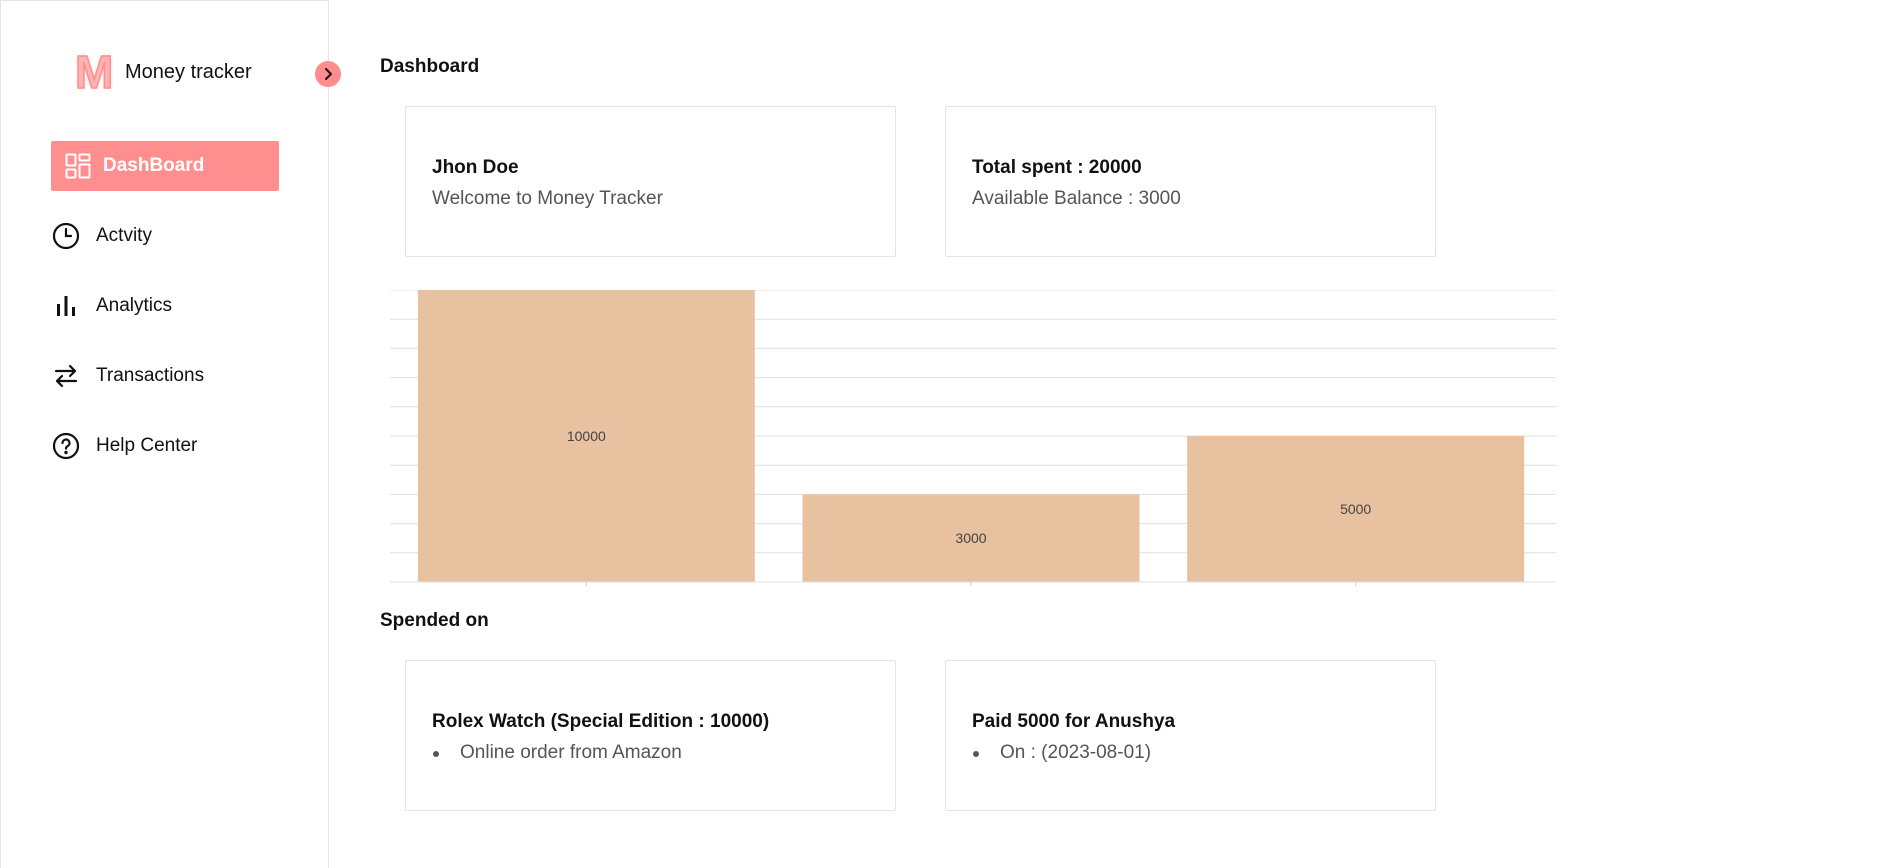  Describe the element at coordinates (1057, 167) in the screenshot. I see `total-spent: Total spent : 20000` at that location.